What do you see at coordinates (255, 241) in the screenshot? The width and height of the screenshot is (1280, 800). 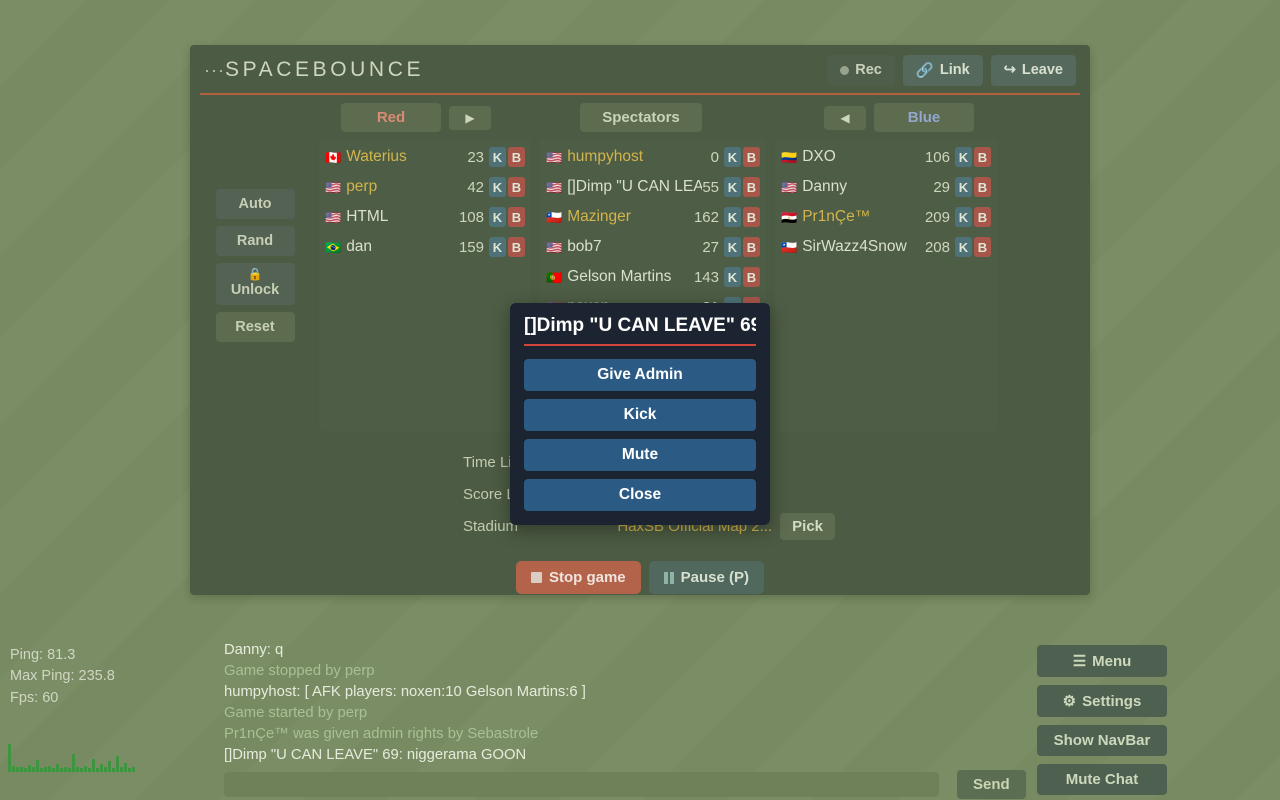 I see `rand-button: Rand` at bounding box center [255, 241].